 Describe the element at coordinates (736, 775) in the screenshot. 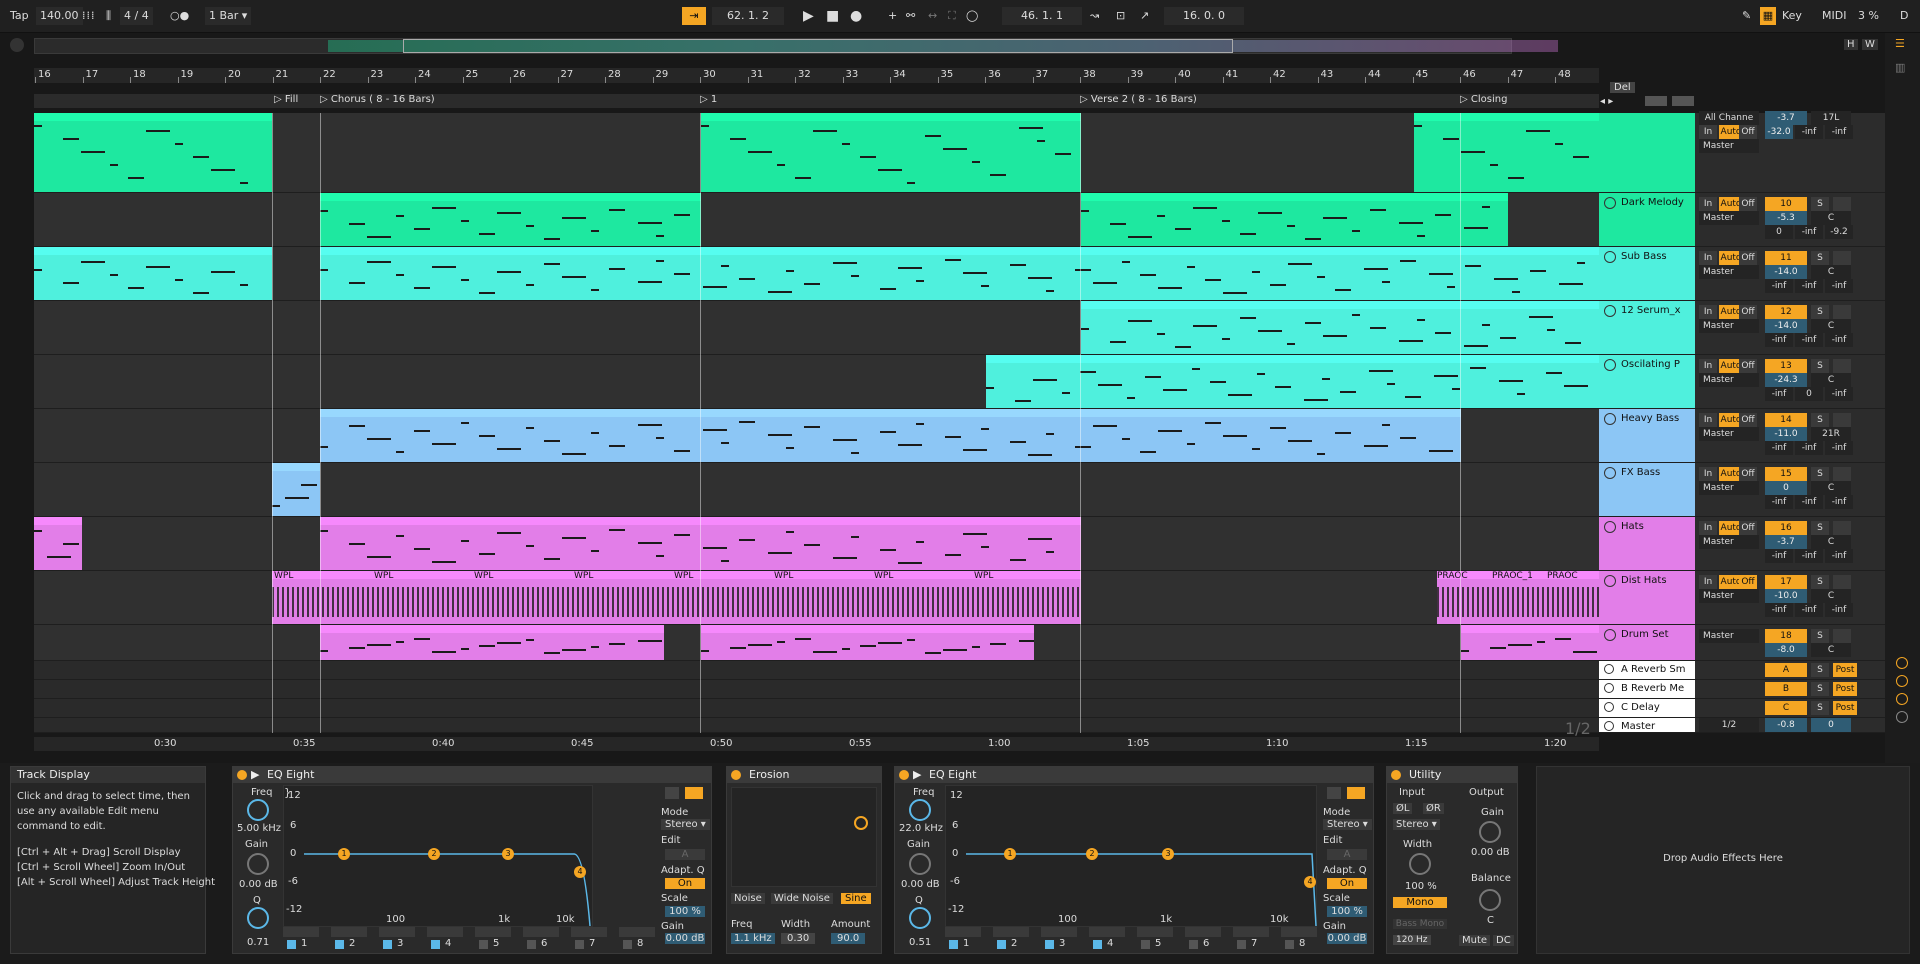

I see `device-on-icon` at that location.